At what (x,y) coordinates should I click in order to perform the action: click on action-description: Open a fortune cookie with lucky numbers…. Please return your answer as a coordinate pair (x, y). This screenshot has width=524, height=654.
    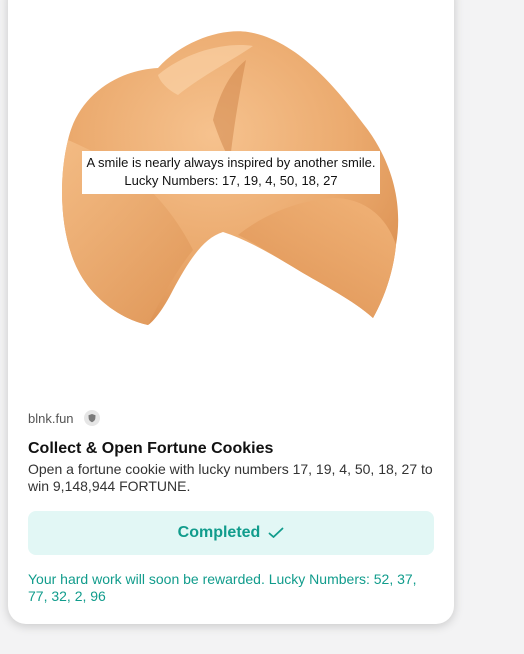
    Looking at the image, I should click on (230, 477).